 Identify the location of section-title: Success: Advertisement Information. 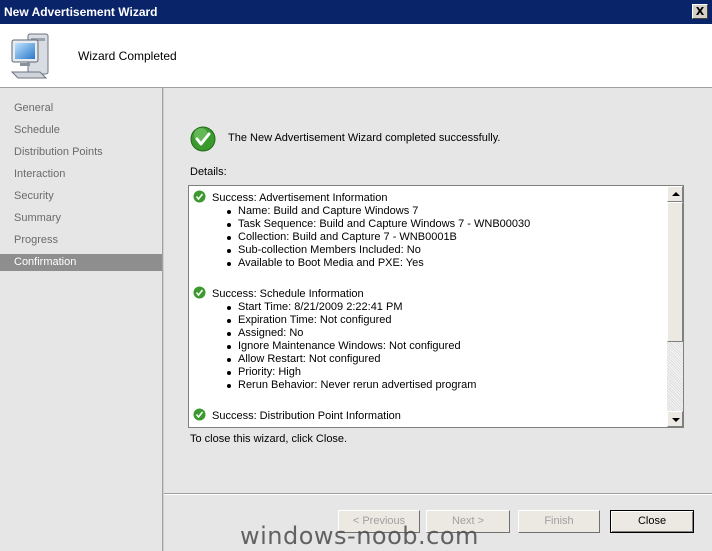
(300, 198).